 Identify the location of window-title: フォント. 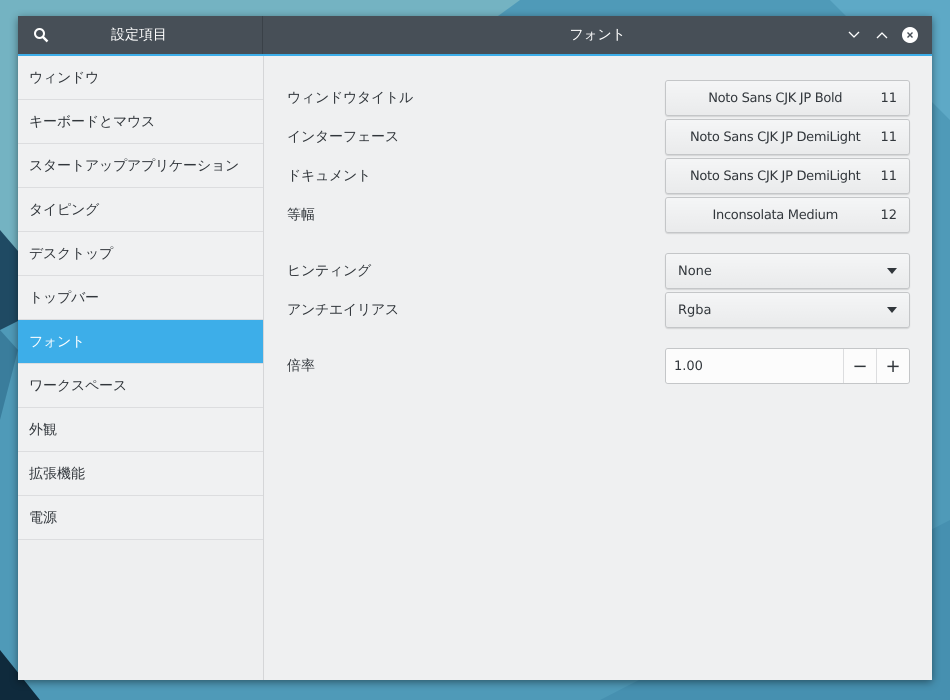
(598, 35).